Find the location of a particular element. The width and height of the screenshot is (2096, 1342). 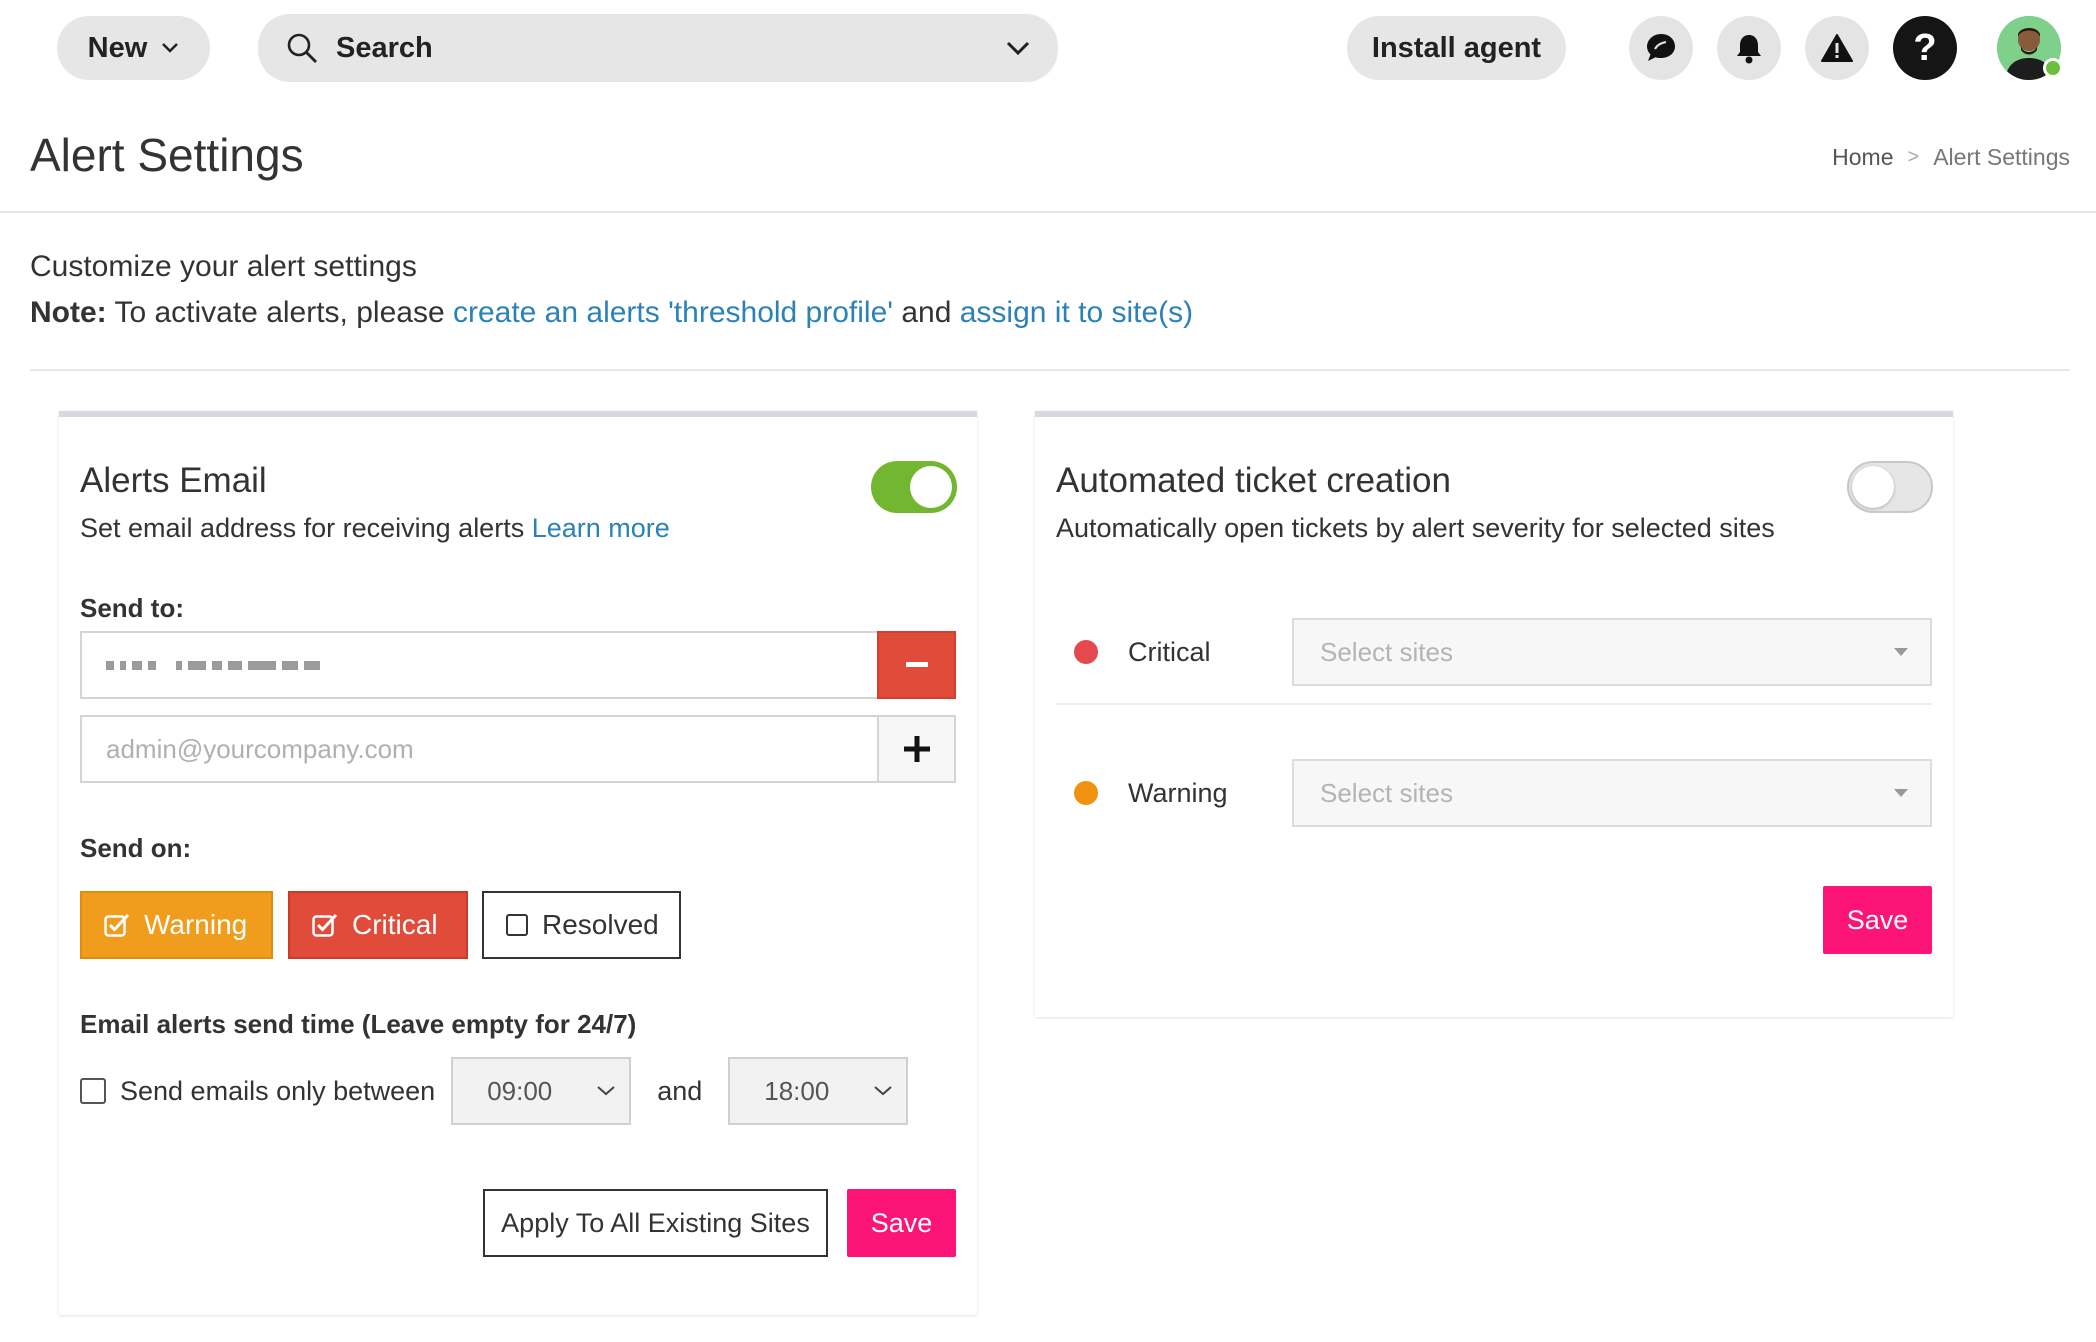

send-on-label: Send on: is located at coordinates (136, 848).